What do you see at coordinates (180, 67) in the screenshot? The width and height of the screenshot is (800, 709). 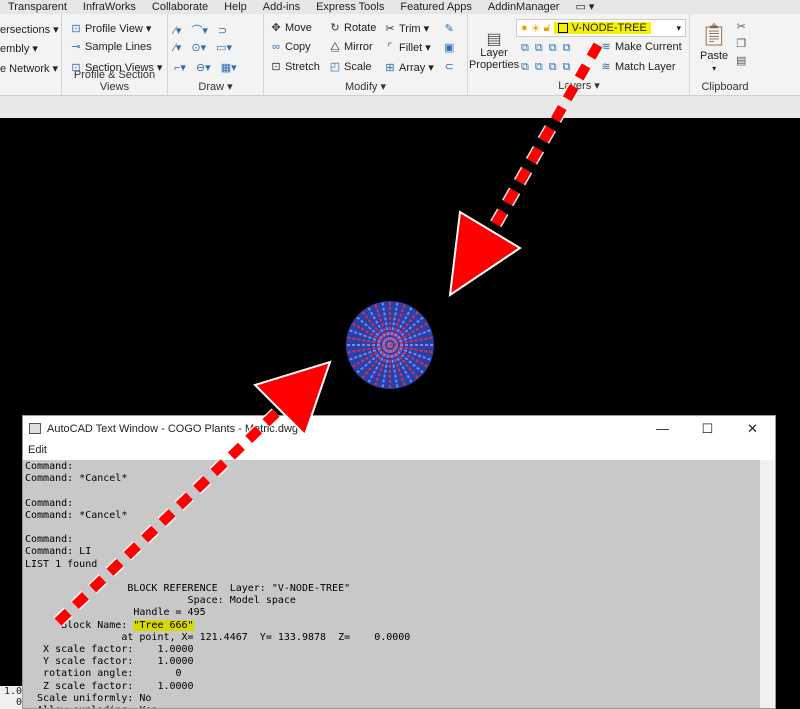 I see `spline-icon: ⌐▾` at bounding box center [180, 67].